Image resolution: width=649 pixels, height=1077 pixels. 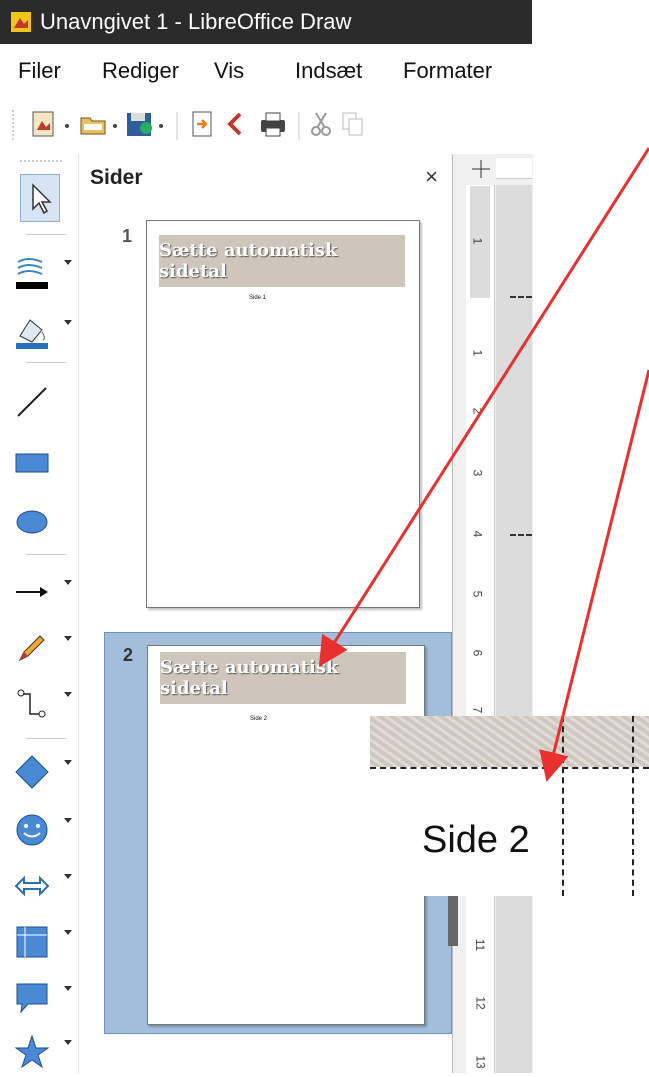 I want to click on annotation-arrow, so click(x=594, y=575).